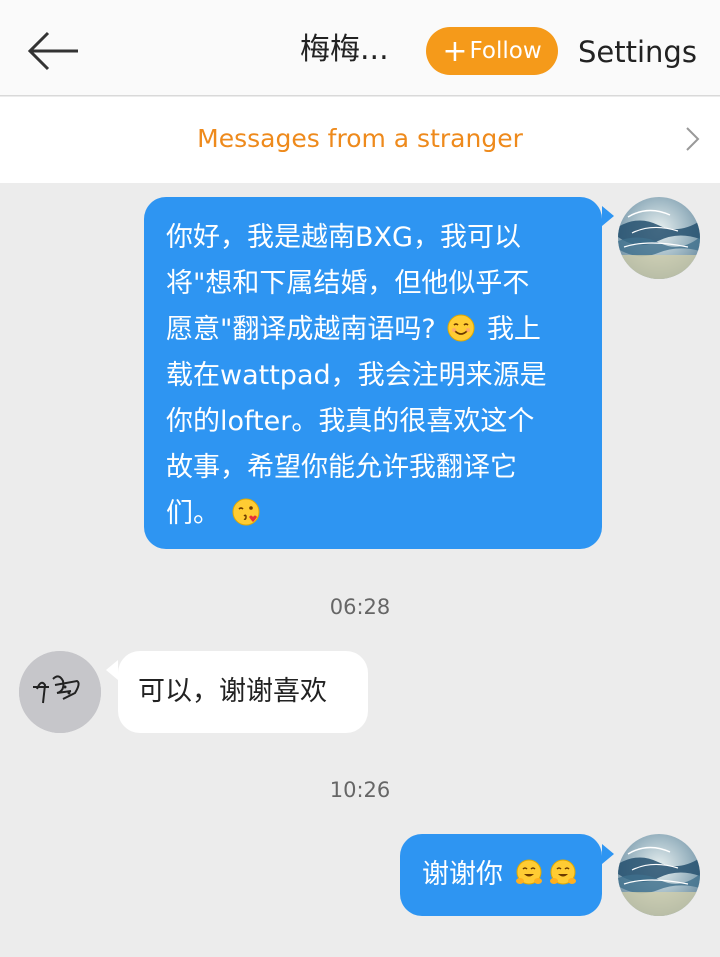 The image size is (720, 957). Describe the element at coordinates (505, 51) in the screenshot. I see `follow-label: Follow` at that location.